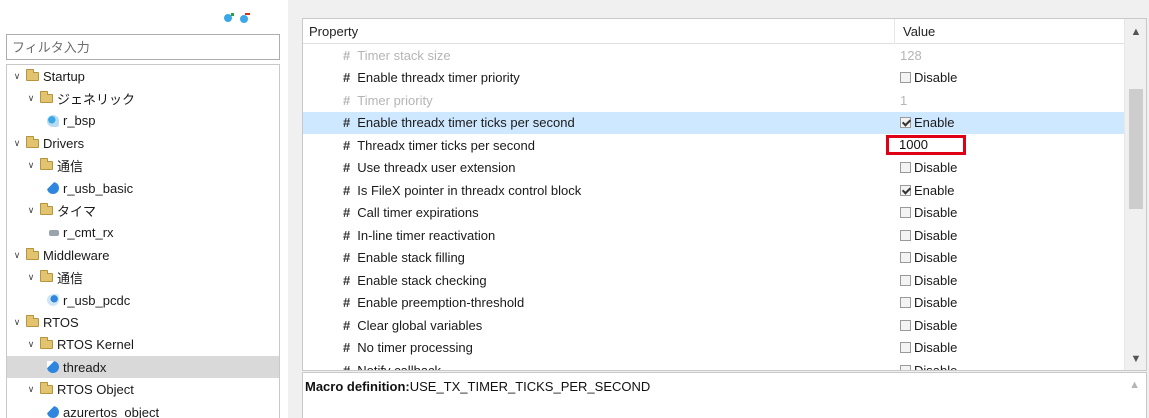 This screenshot has height=418, width=1149. What do you see at coordinates (714, 365) in the screenshot?
I see `property-row: # Notify callback Disable` at bounding box center [714, 365].